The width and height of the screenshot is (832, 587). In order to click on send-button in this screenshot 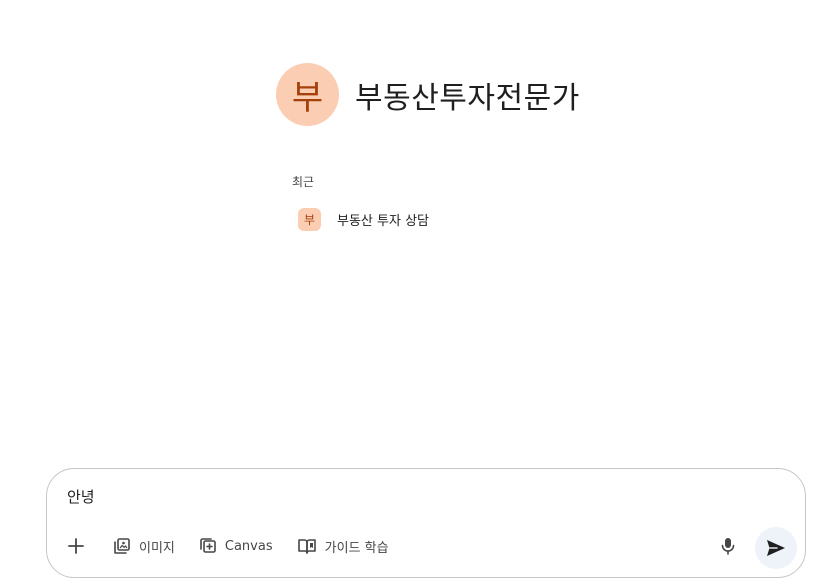, I will do `click(776, 548)`.